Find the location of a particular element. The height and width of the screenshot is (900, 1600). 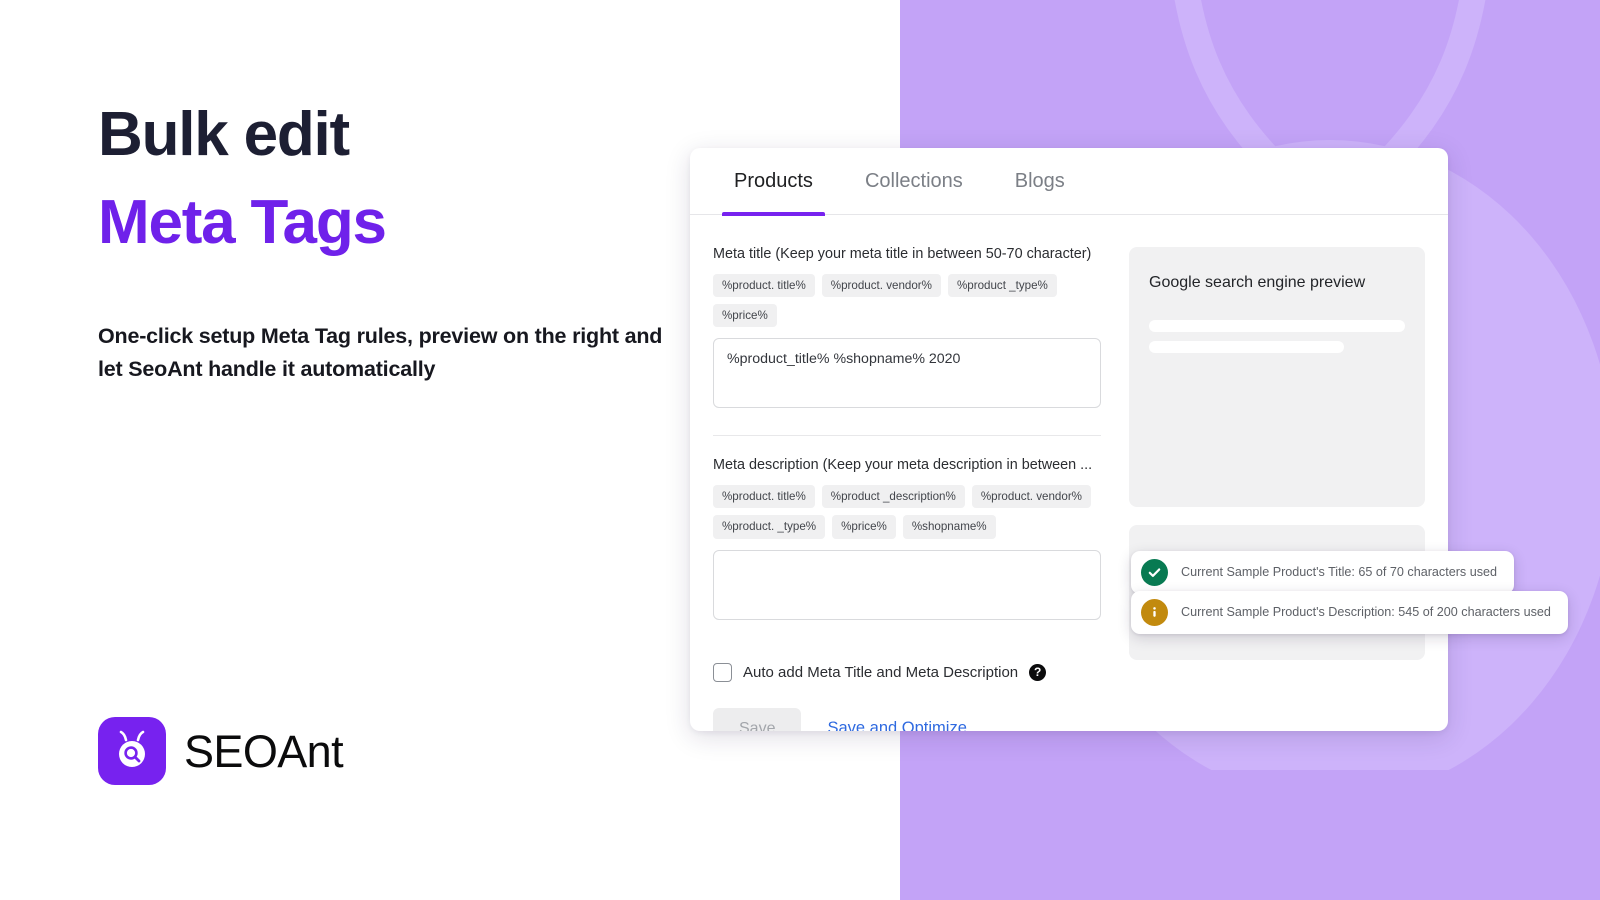

tab-bar: Products Collections Blogs is located at coordinates (1069, 182).